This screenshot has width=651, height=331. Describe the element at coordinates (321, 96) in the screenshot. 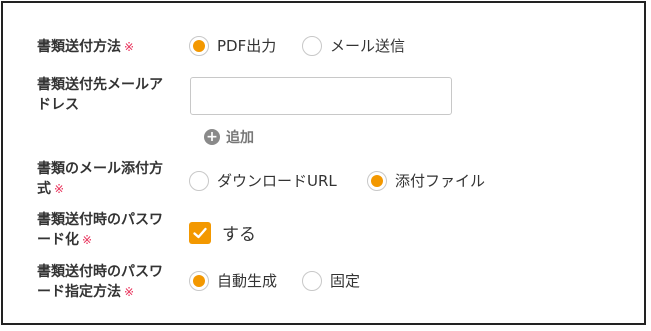

I see `email-address-input` at that location.